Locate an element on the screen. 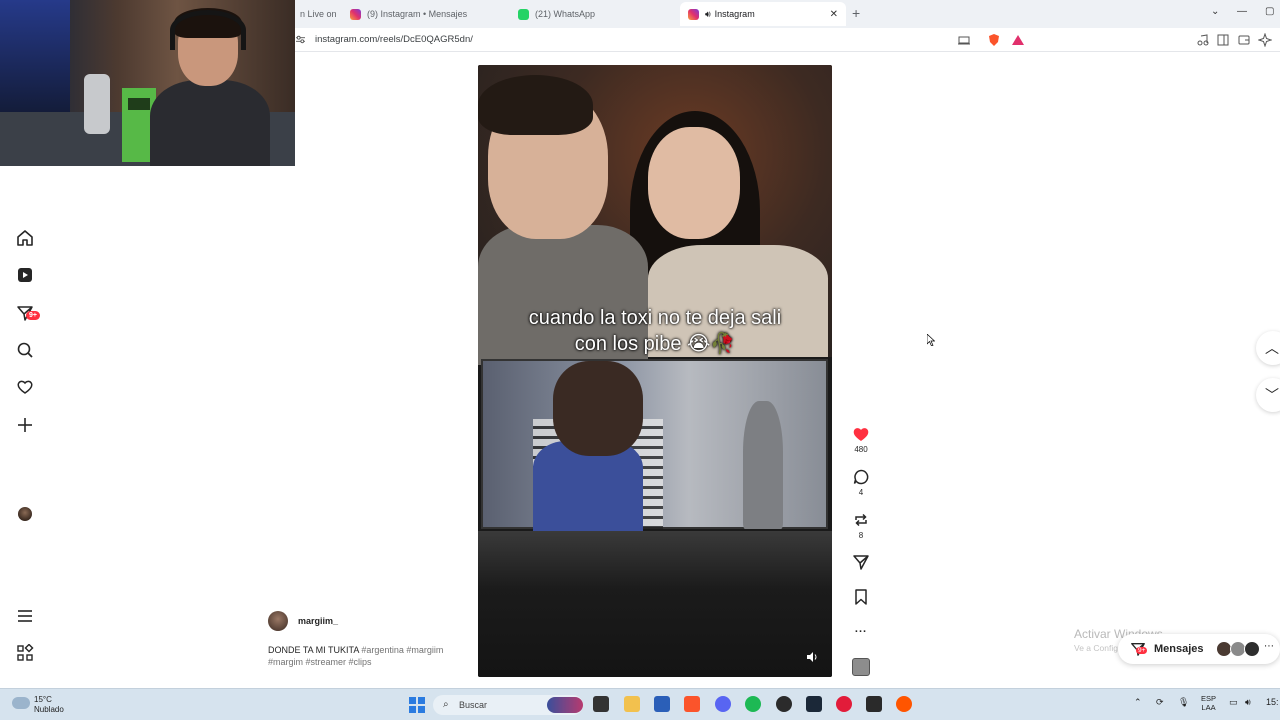  discord-icon is located at coordinates (723, 704).